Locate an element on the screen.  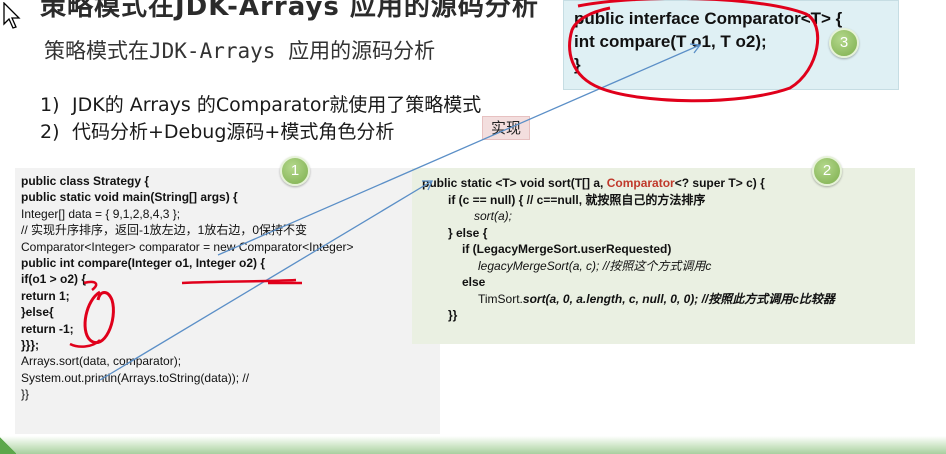
code-line: public class Strategy { is located at coordinates (85, 181).